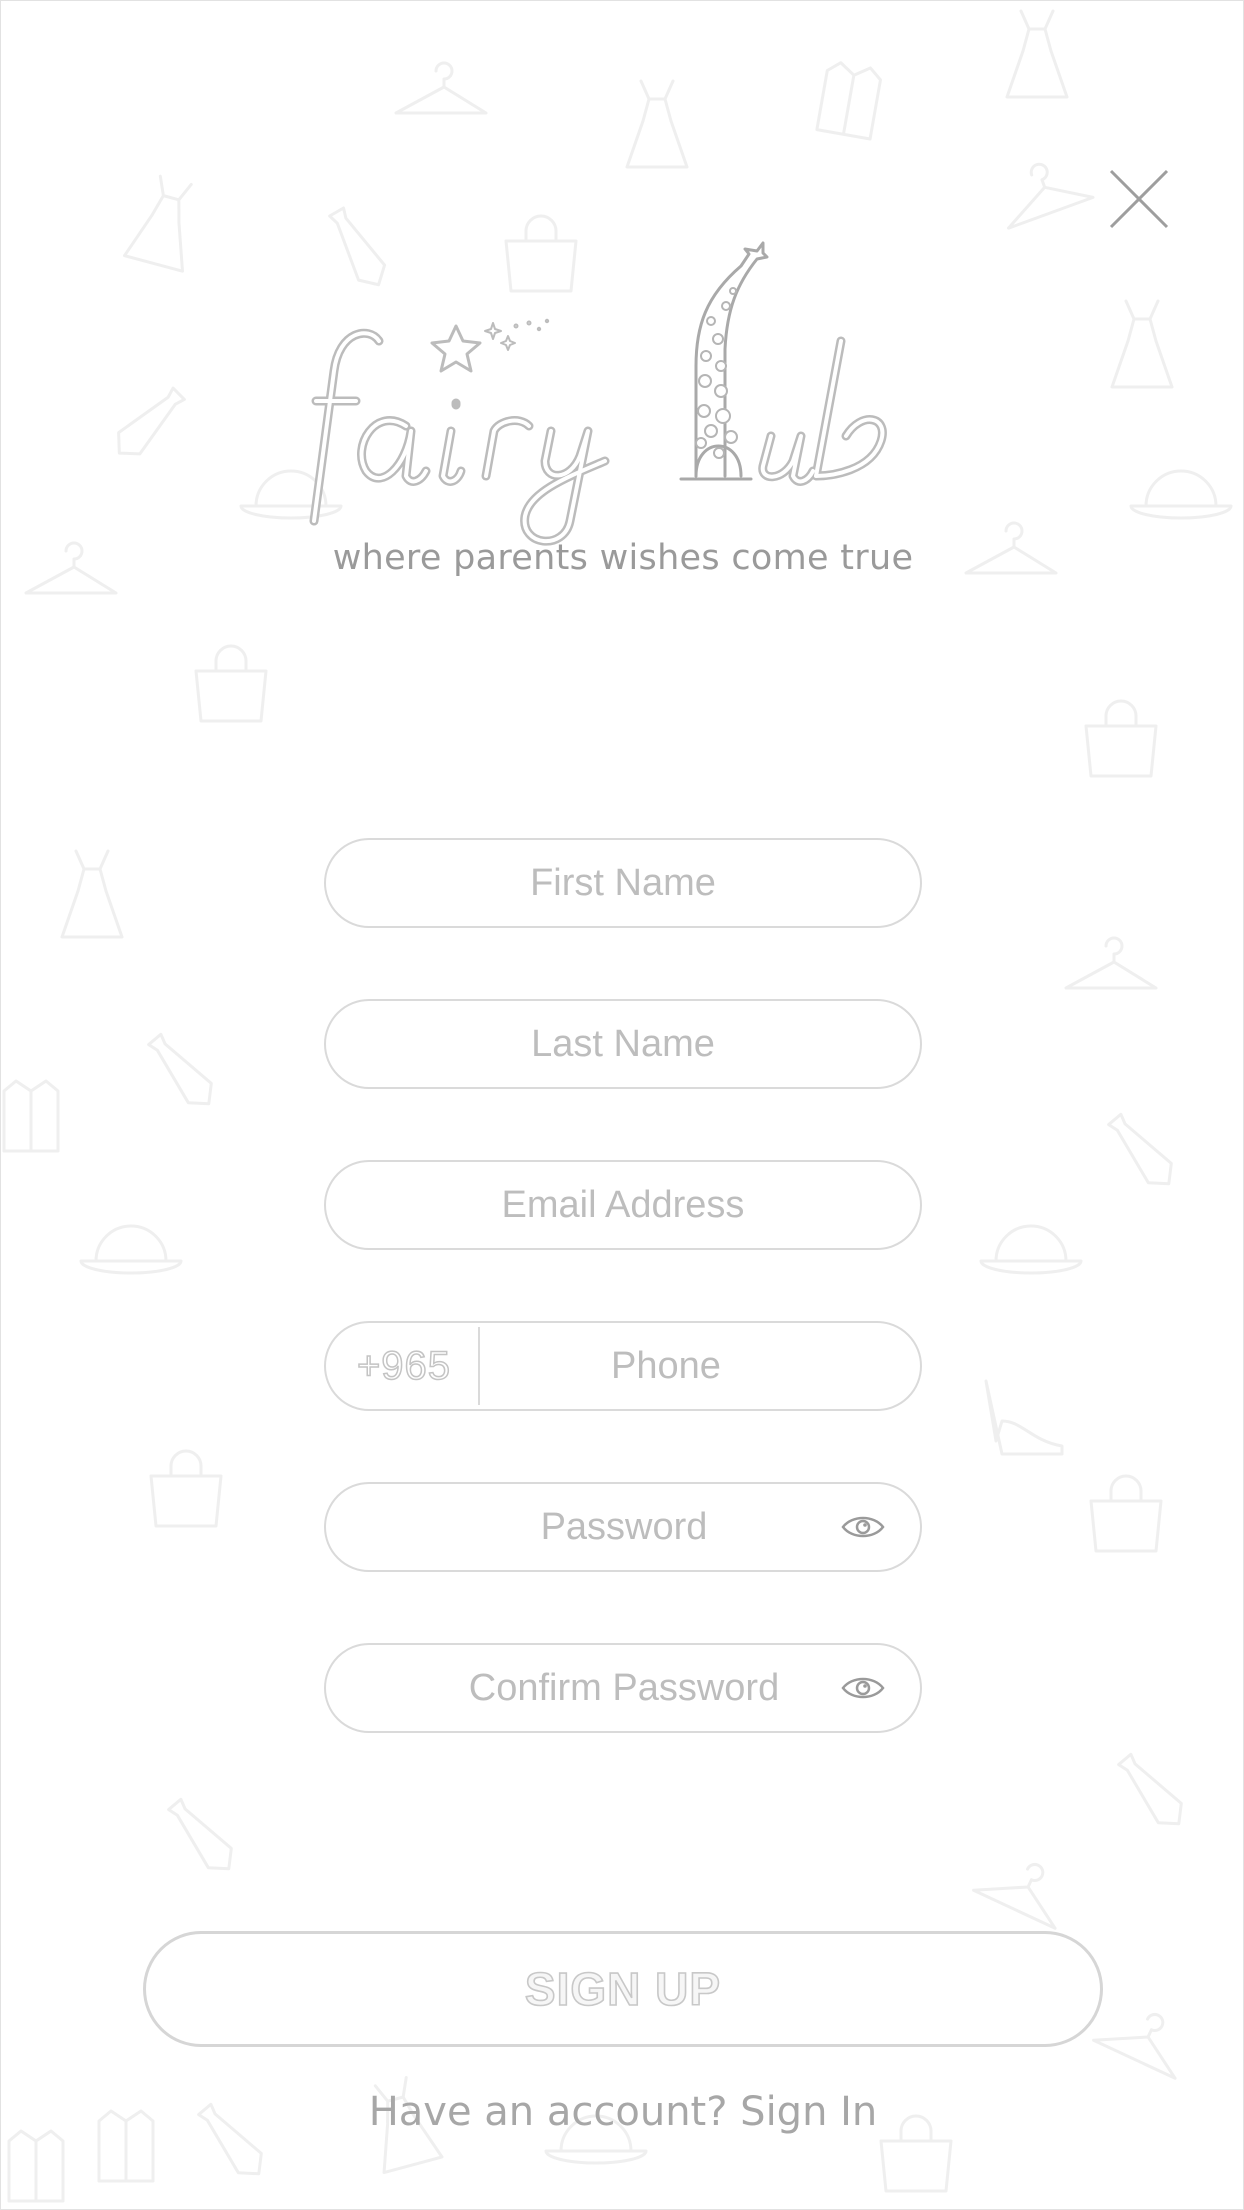  What do you see at coordinates (623, 1989) in the screenshot?
I see `sign-up-button: SIGN UP` at bounding box center [623, 1989].